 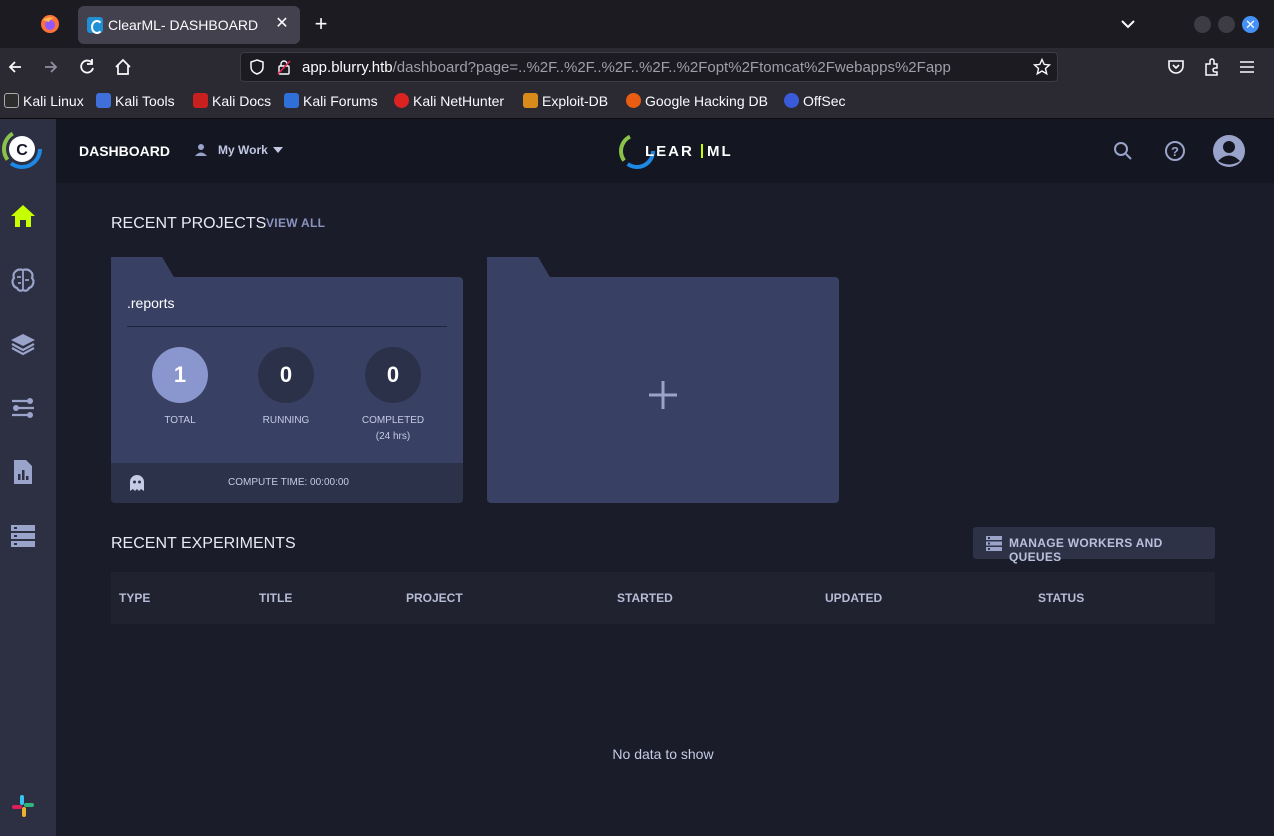 What do you see at coordinates (321, 24) in the screenshot?
I see `new-tab-icon: +` at bounding box center [321, 24].